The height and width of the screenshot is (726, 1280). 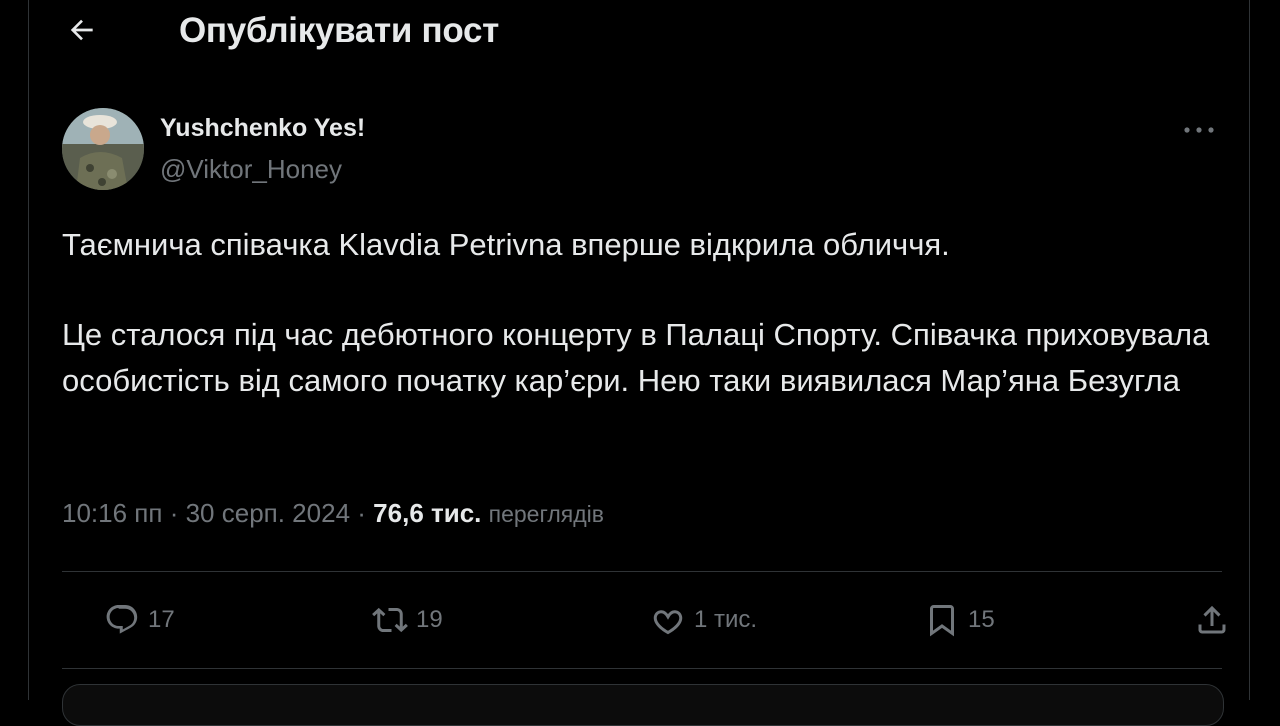 I want to click on more-options-button, so click(x=1199, y=130).